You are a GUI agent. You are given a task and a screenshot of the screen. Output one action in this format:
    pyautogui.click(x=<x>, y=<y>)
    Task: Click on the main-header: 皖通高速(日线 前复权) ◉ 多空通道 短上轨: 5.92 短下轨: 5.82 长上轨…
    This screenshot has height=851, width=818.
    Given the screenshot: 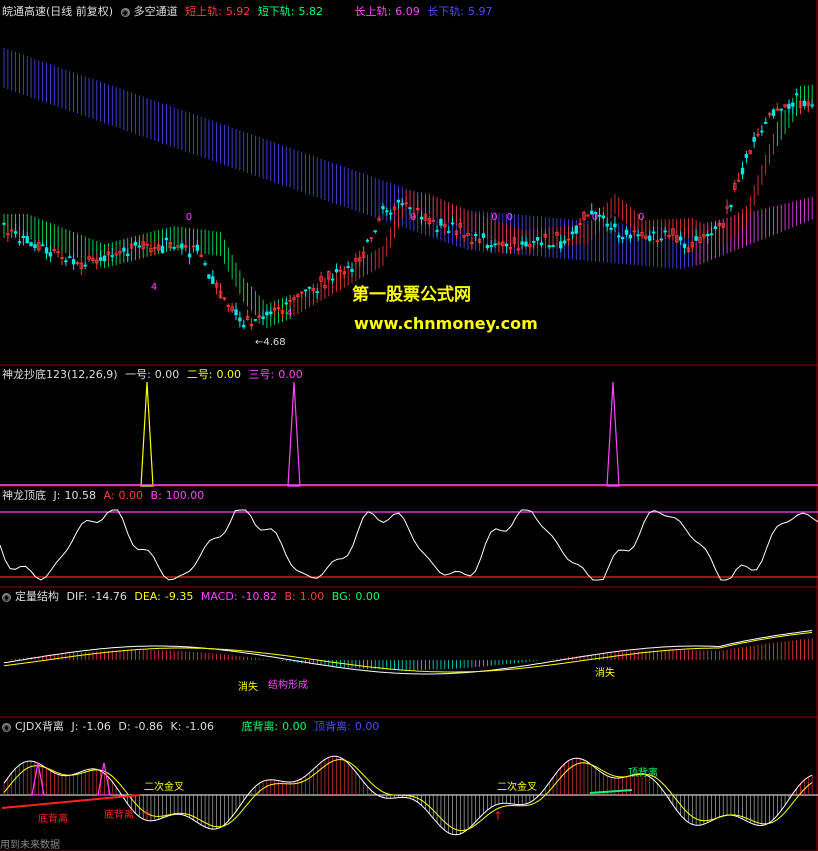 What is the action you would take?
    pyautogui.click(x=247, y=11)
    